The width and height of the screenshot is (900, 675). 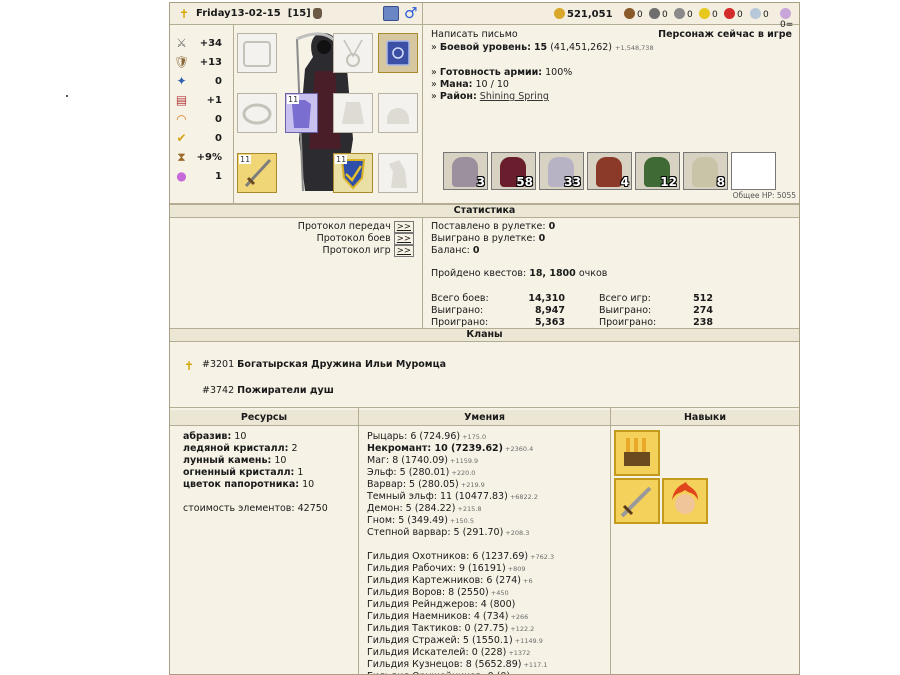 What do you see at coordinates (181, 176) in the screenshot?
I see `mana-orb-icon: ●` at bounding box center [181, 176].